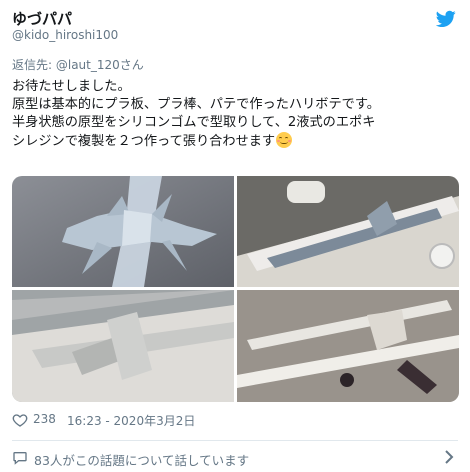 This screenshot has width=470, height=472. What do you see at coordinates (123, 346) in the screenshot?
I see `photo-mold-closeup` at bounding box center [123, 346].